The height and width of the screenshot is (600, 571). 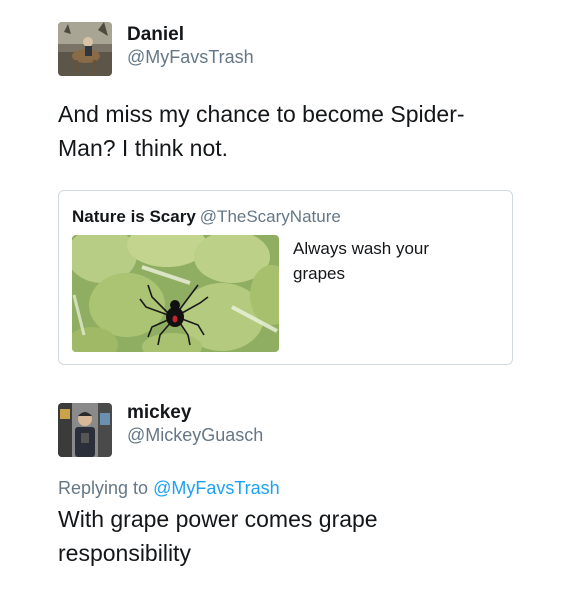 What do you see at coordinates (103, 488) in the screenshot?
I see `replying-to-label: Replying to` at bounding box center [103, 488].